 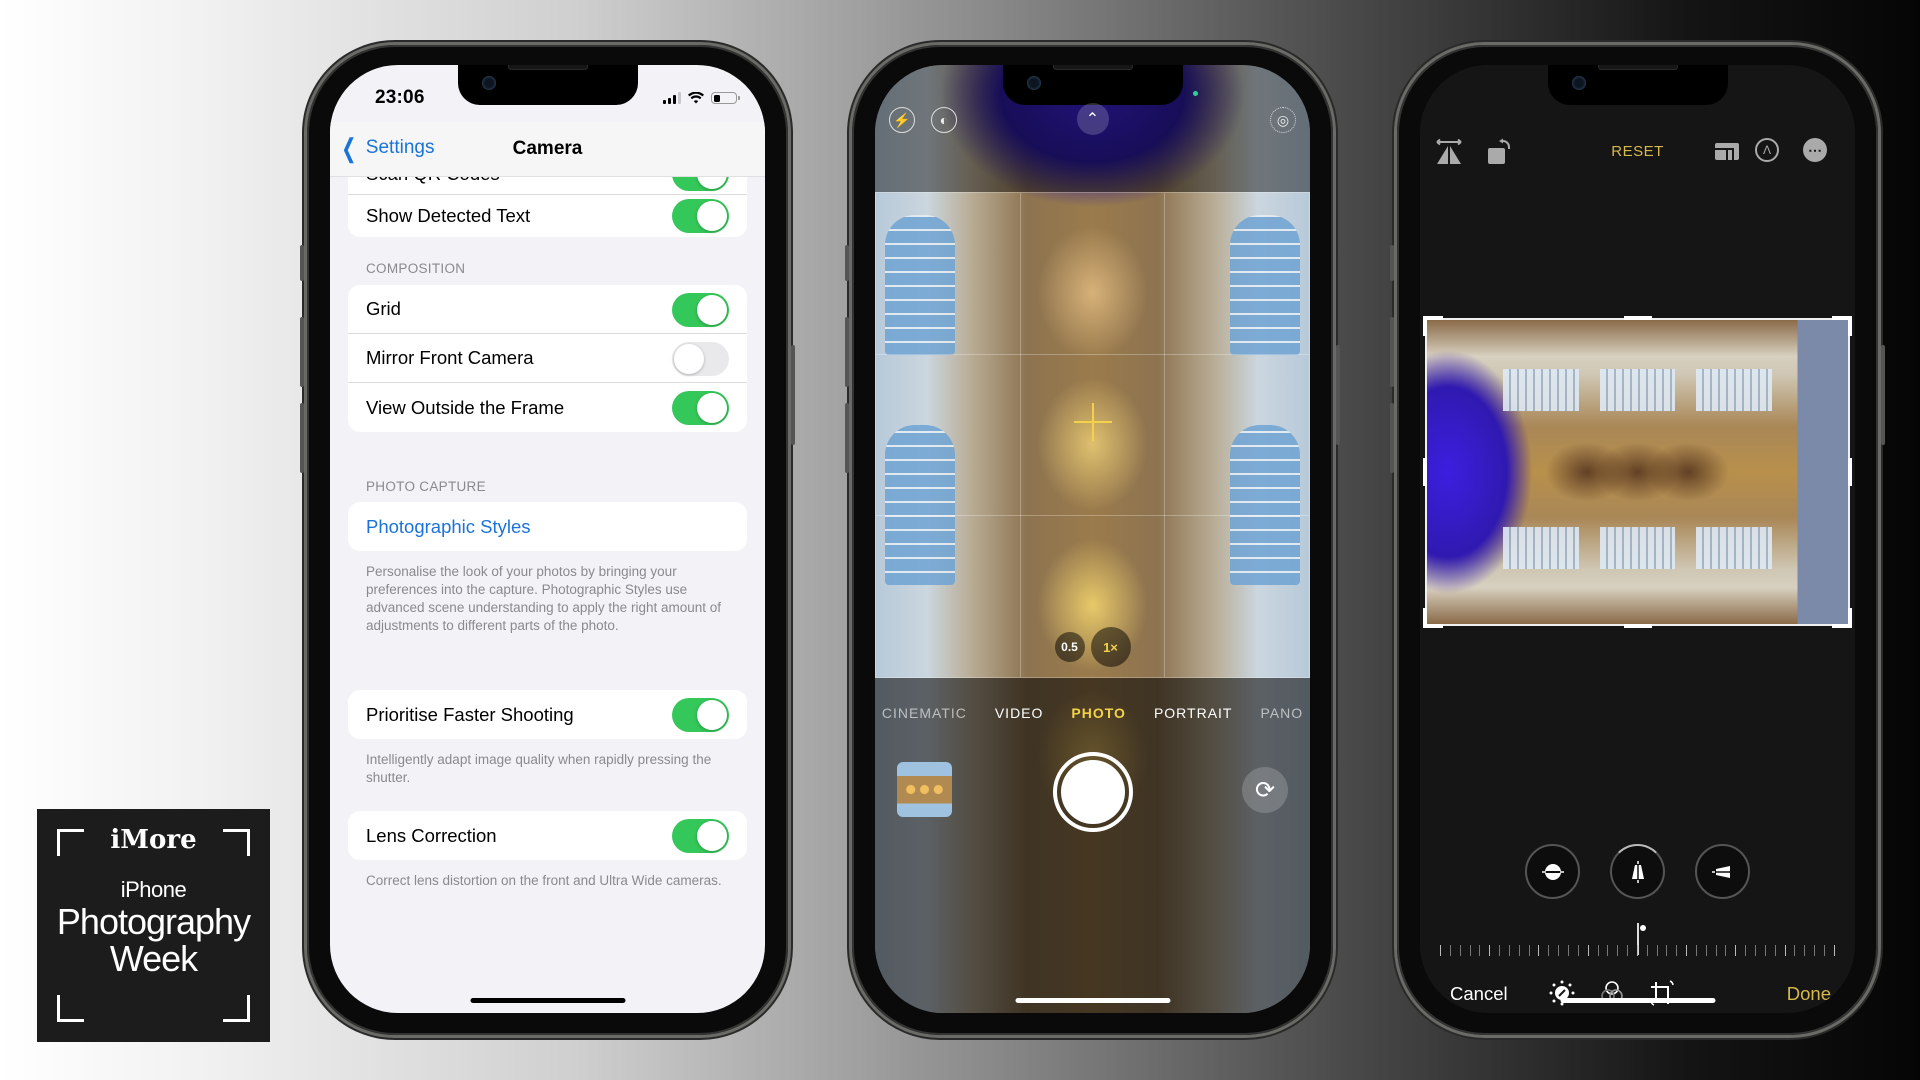 I want to click on vertical-perspective-icon, so click(x=1637, y=871).